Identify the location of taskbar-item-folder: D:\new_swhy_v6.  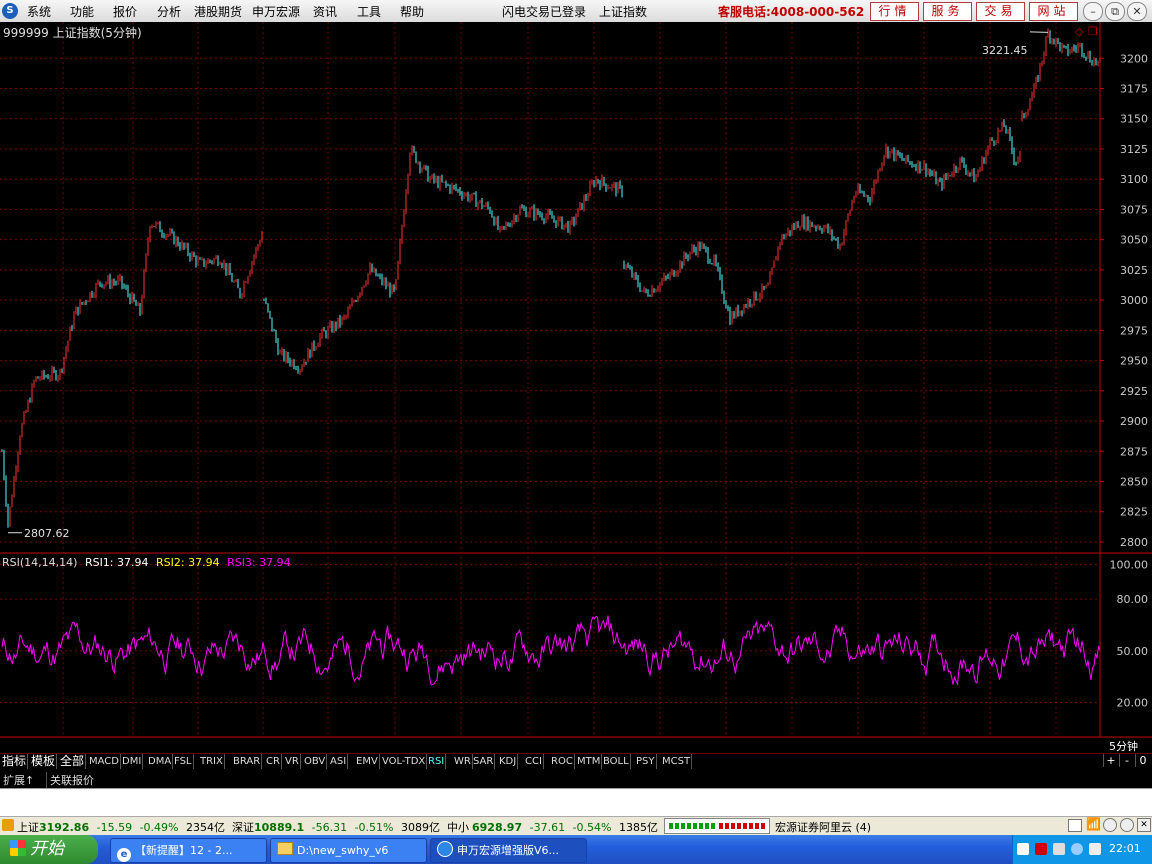
(348, 850).